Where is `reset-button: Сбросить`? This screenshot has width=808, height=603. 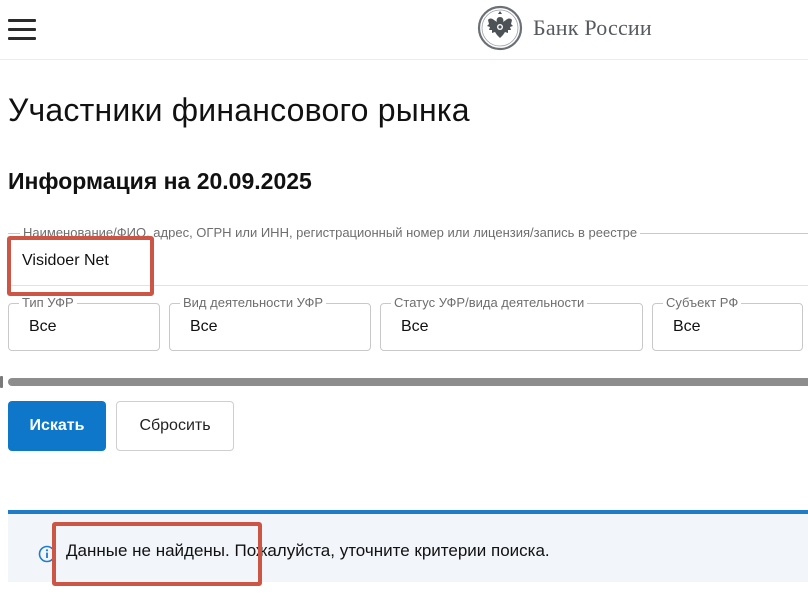
reset-button: Сбросить is located at coordinates (175, 426).